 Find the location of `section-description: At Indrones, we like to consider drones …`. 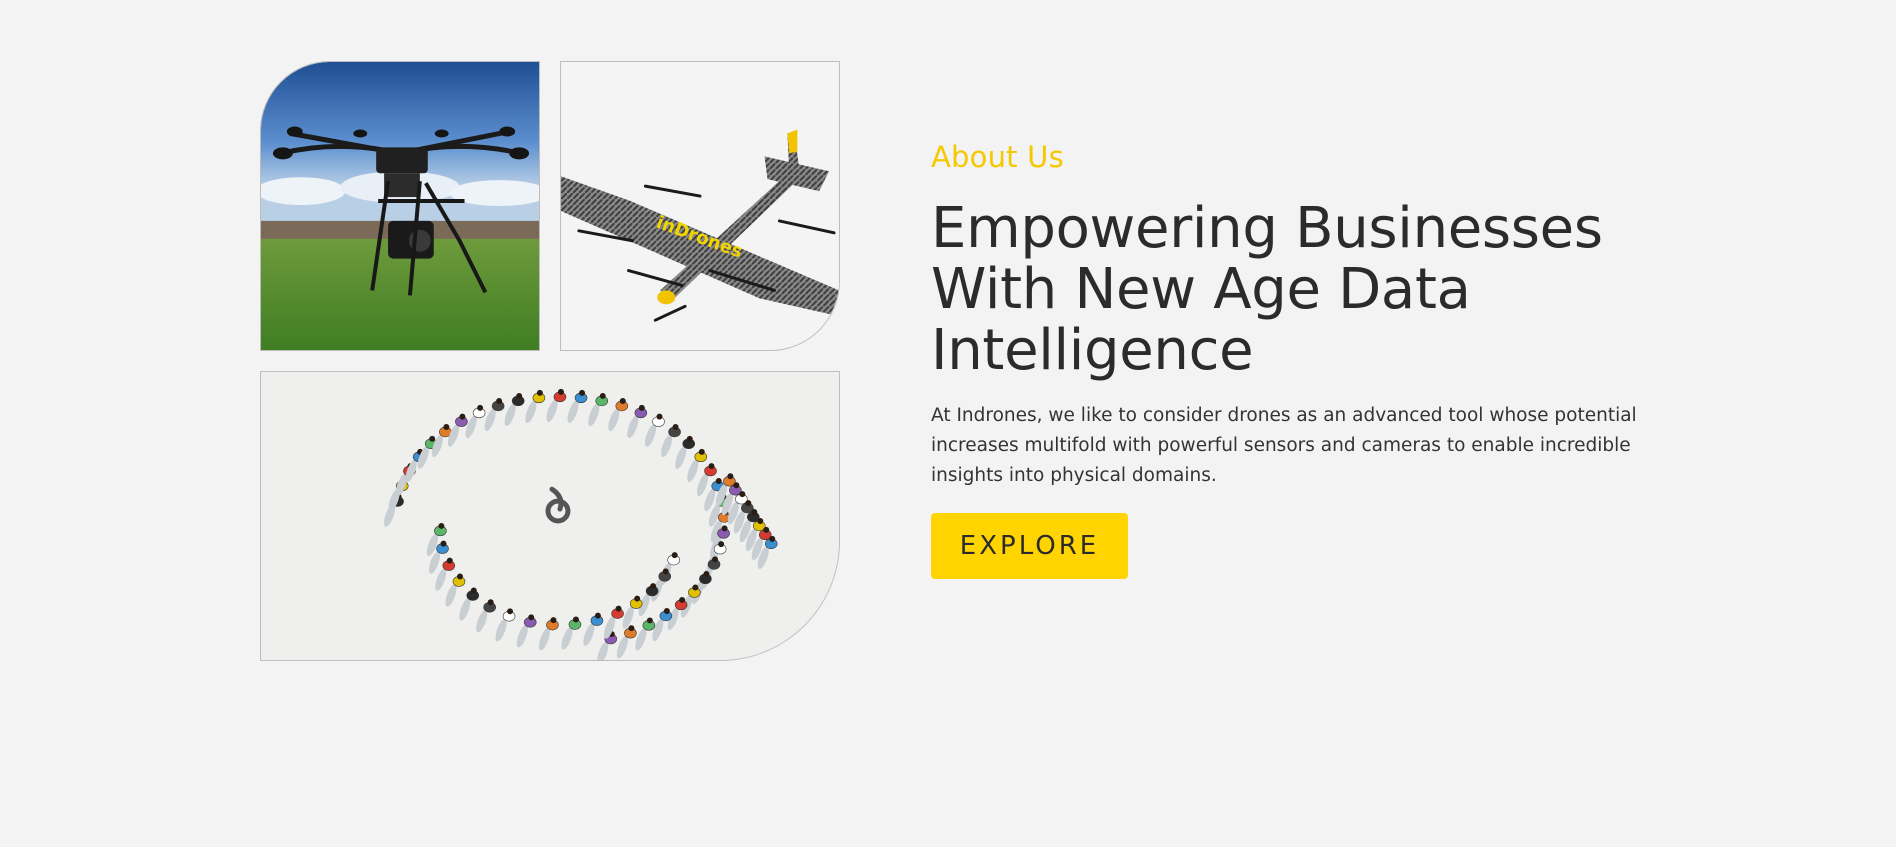

section-description: At Indrones, we like to consider drones … is located at coordinates (1284, 445).